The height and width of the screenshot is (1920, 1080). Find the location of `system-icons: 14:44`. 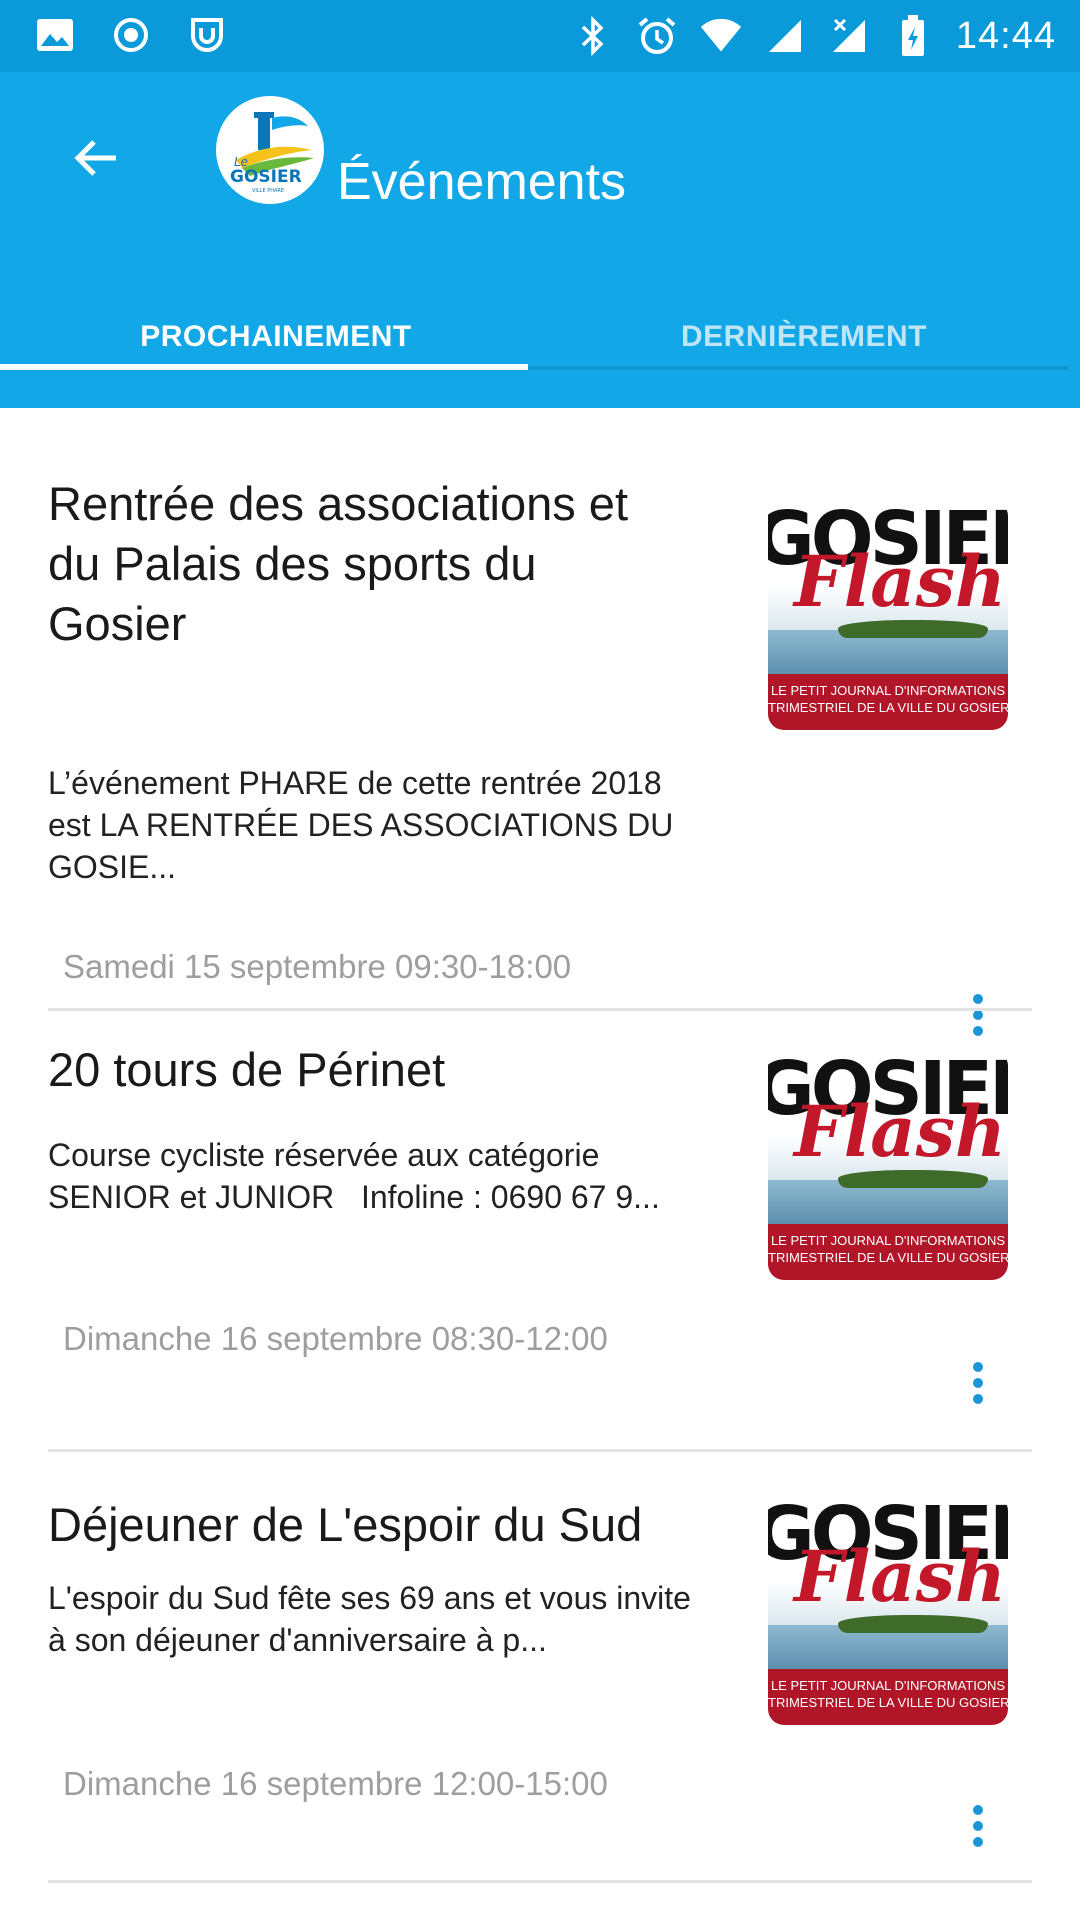

system-icons: 14:44 is located at coordinates (814, 36).